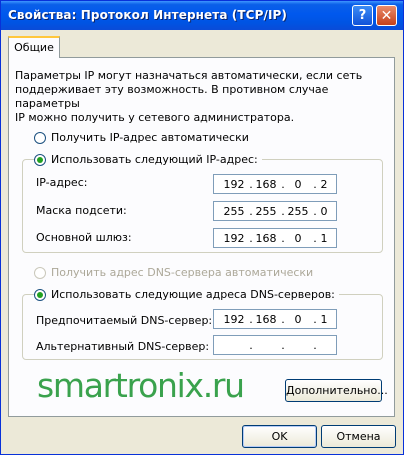  I want to click on cancel-button: Отмена, so click(358, 436).